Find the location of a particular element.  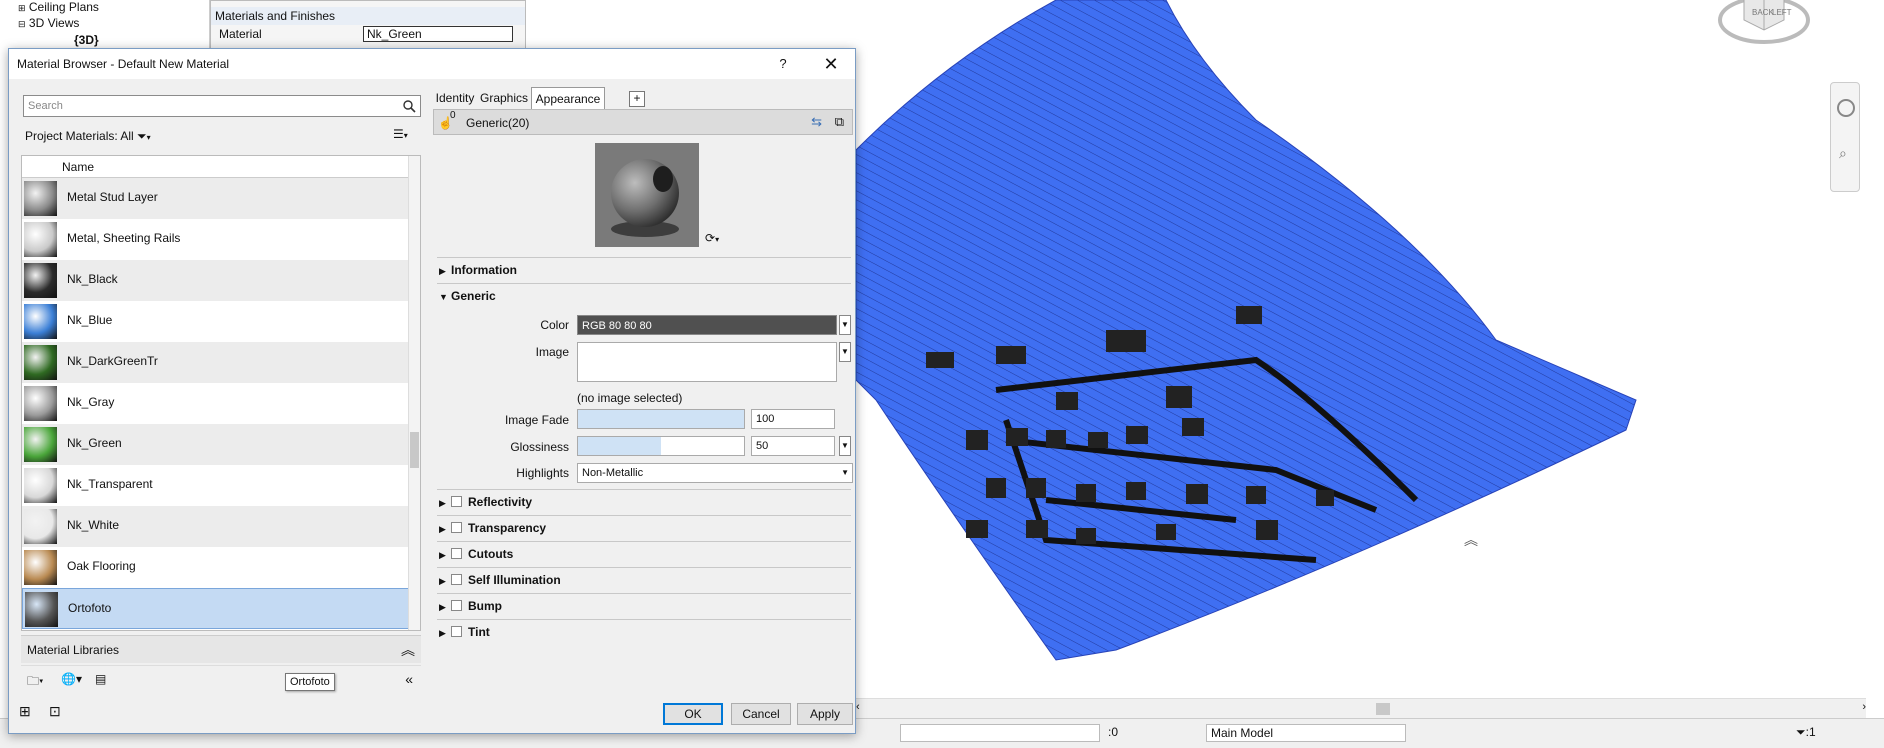

glossiness-value: 50 is located at coordinates (793, 446).